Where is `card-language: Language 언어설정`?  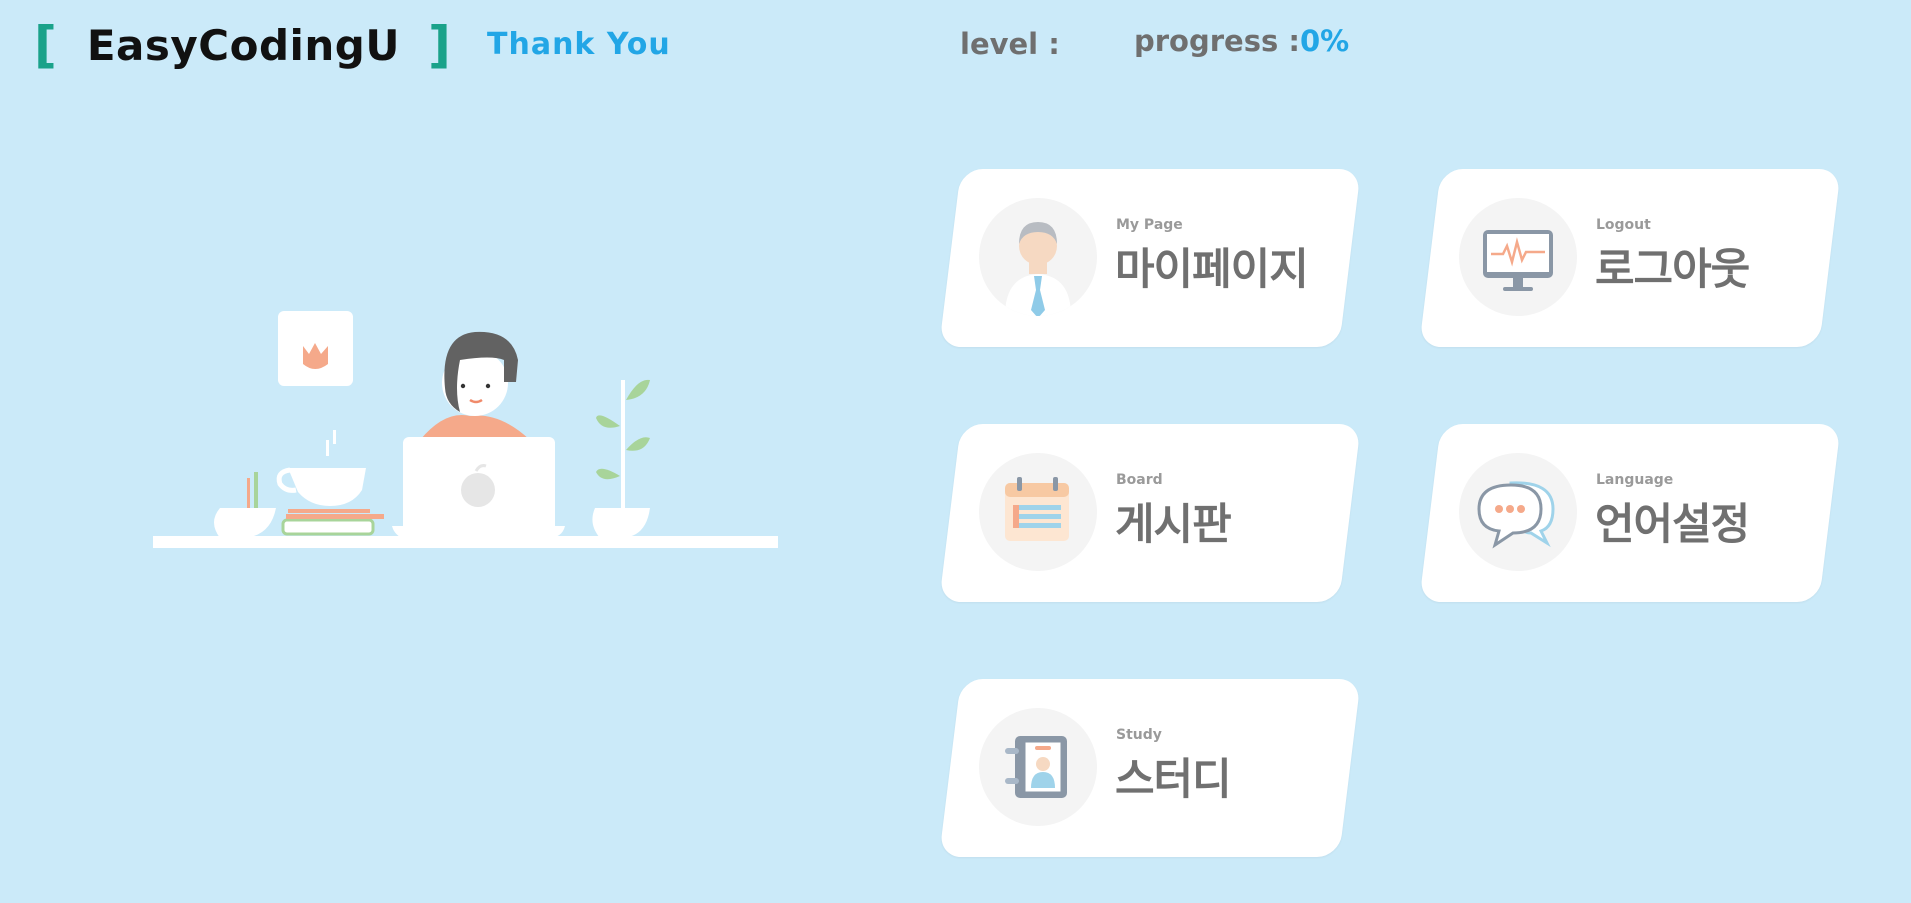 card-language: Language 언어설정 is located at coordinates (1630, 513).